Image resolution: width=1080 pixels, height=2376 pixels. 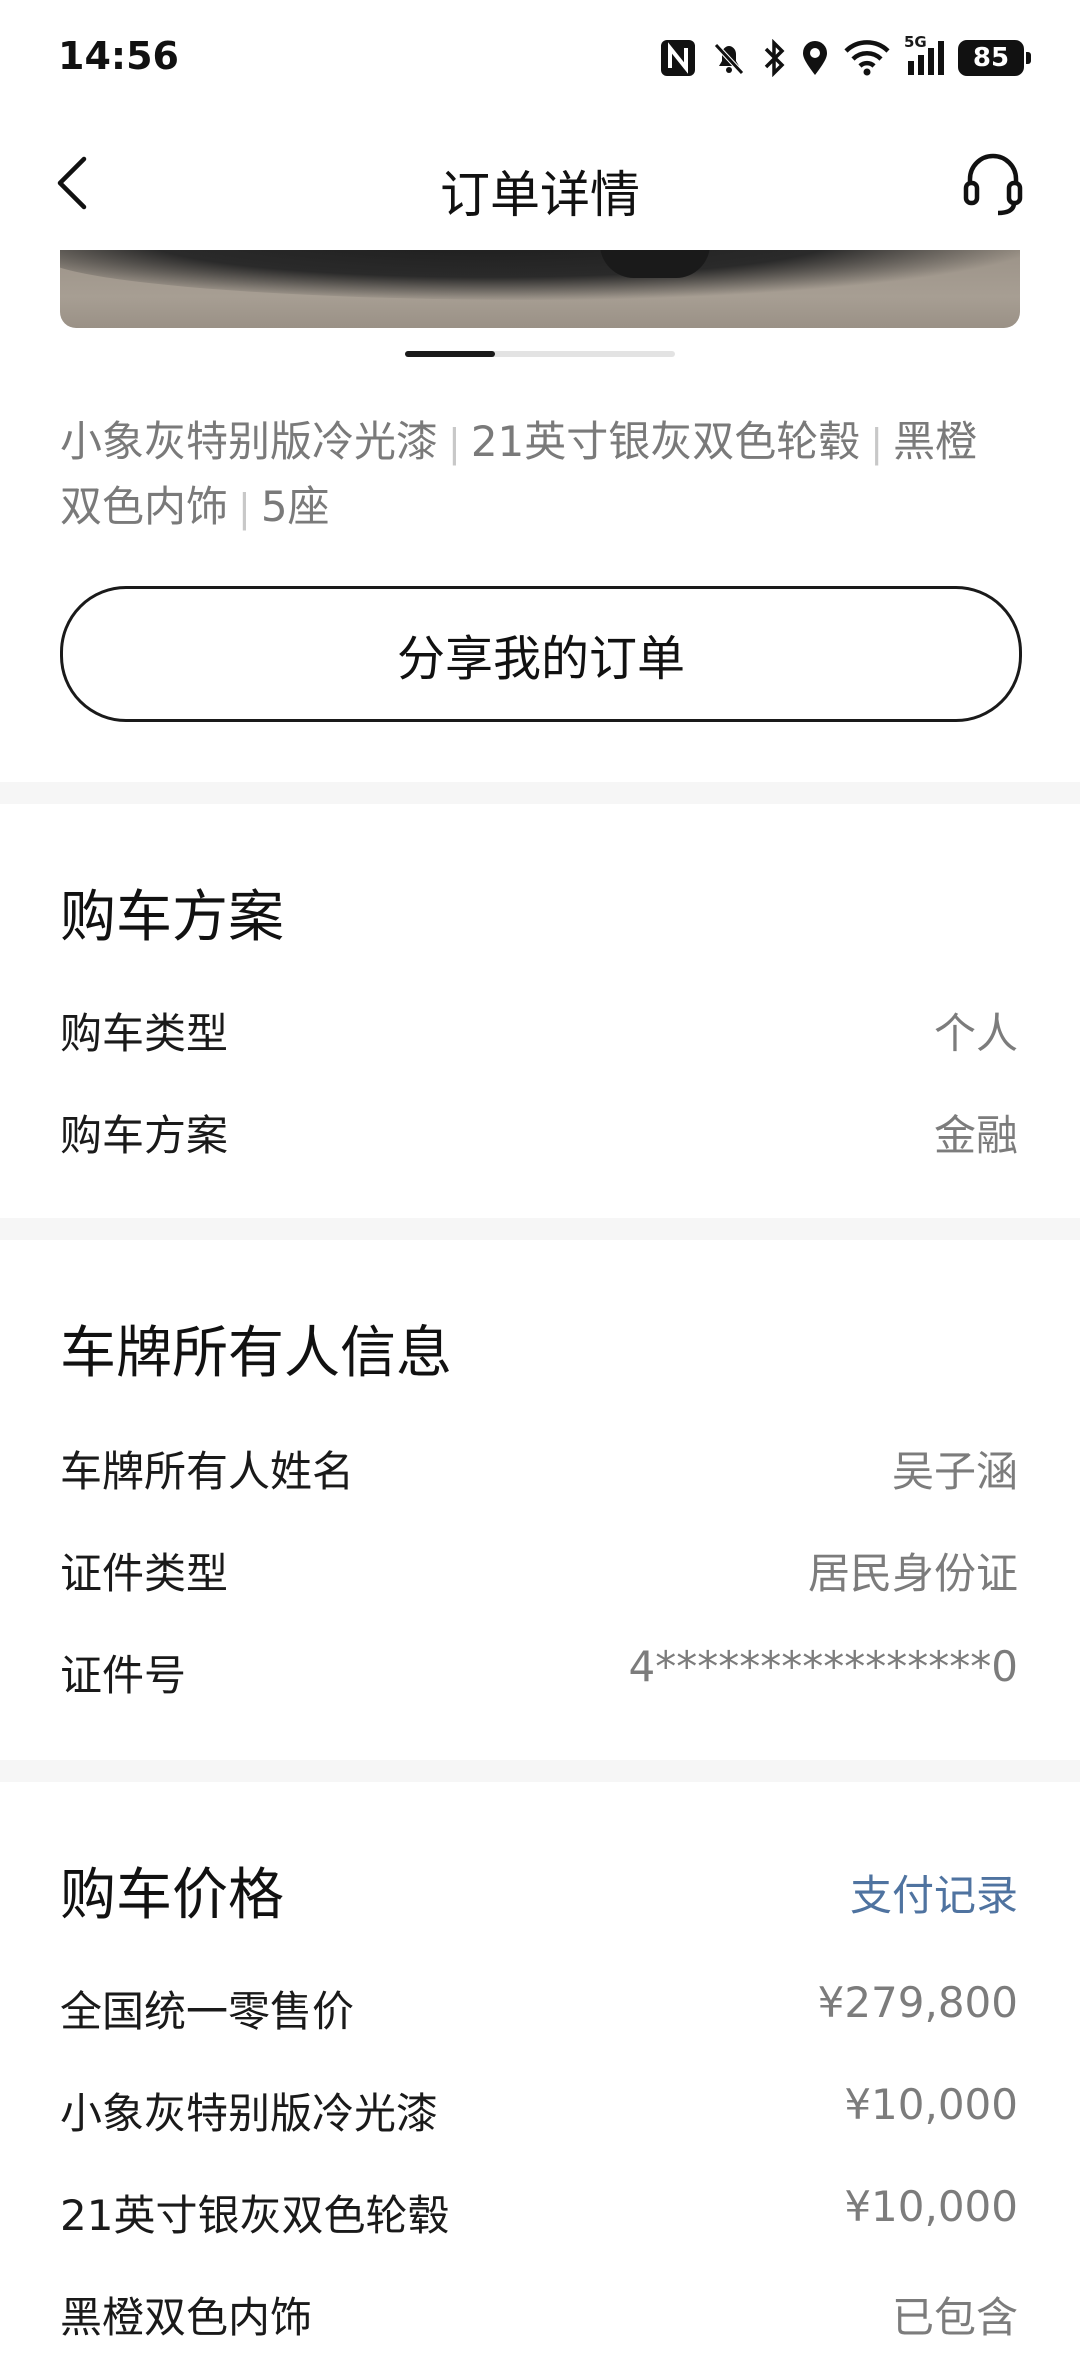 What do you see at coordinates (678, 58) in the screenshot?
I see `nfc-icon` at bounding box center [678, 58].